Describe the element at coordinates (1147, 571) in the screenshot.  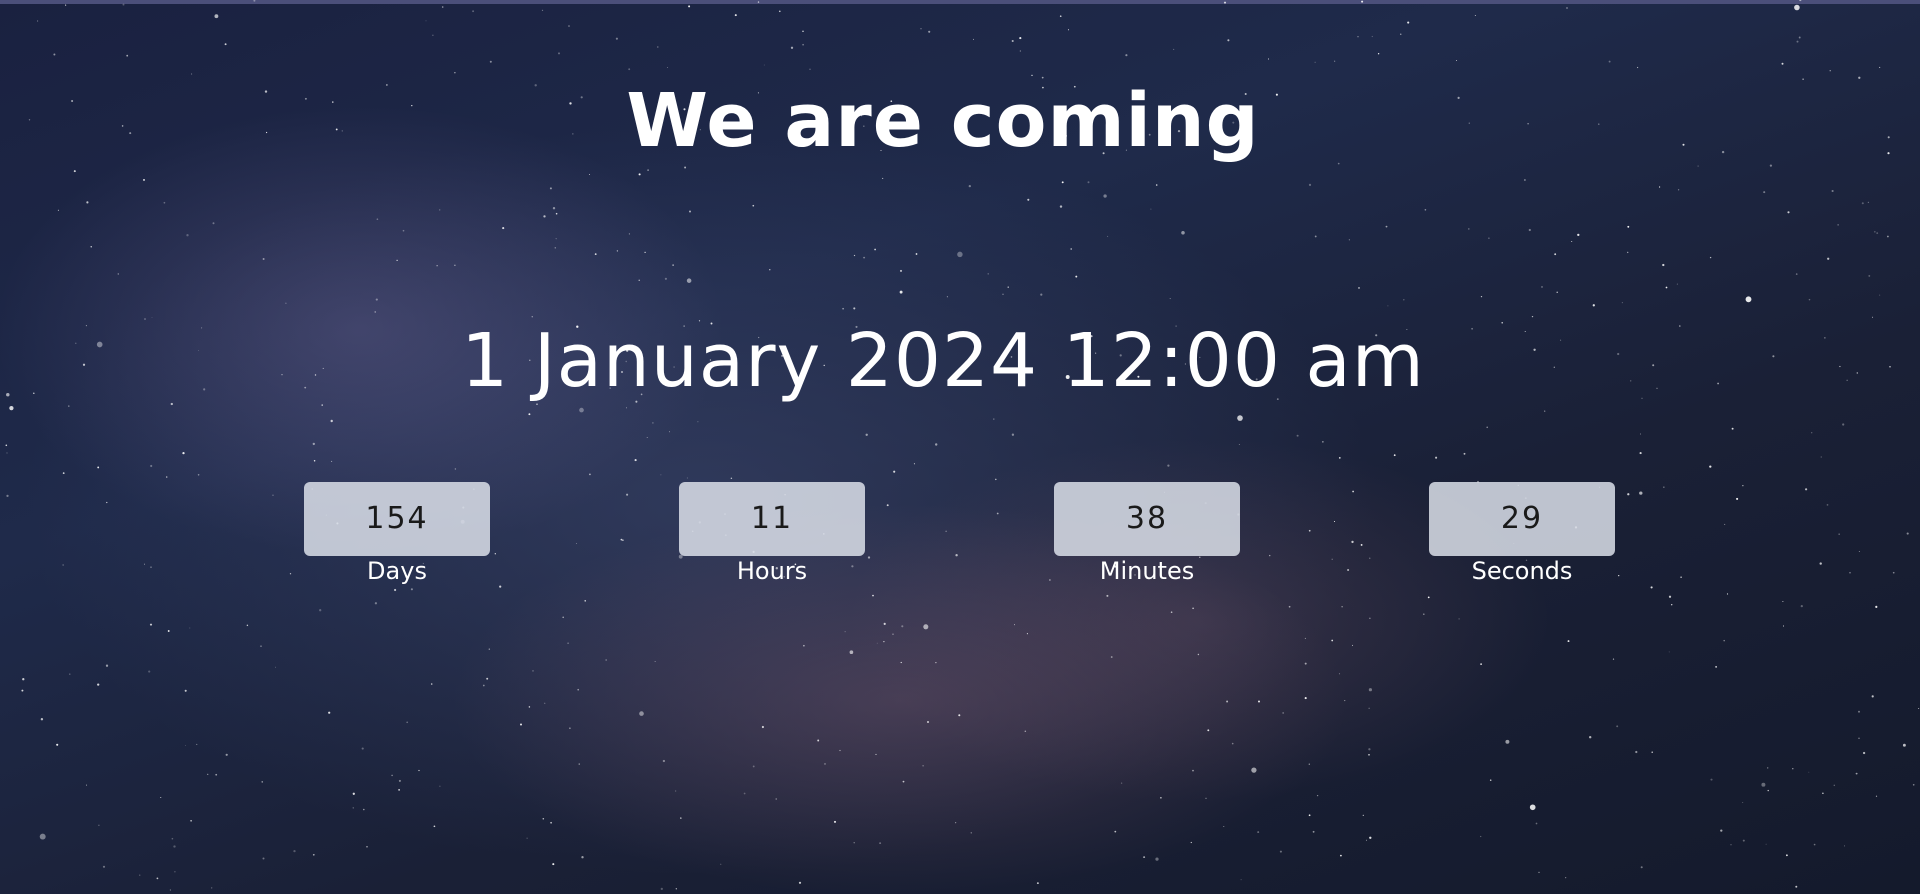
I see `minutes-label: Minutes` at that location.